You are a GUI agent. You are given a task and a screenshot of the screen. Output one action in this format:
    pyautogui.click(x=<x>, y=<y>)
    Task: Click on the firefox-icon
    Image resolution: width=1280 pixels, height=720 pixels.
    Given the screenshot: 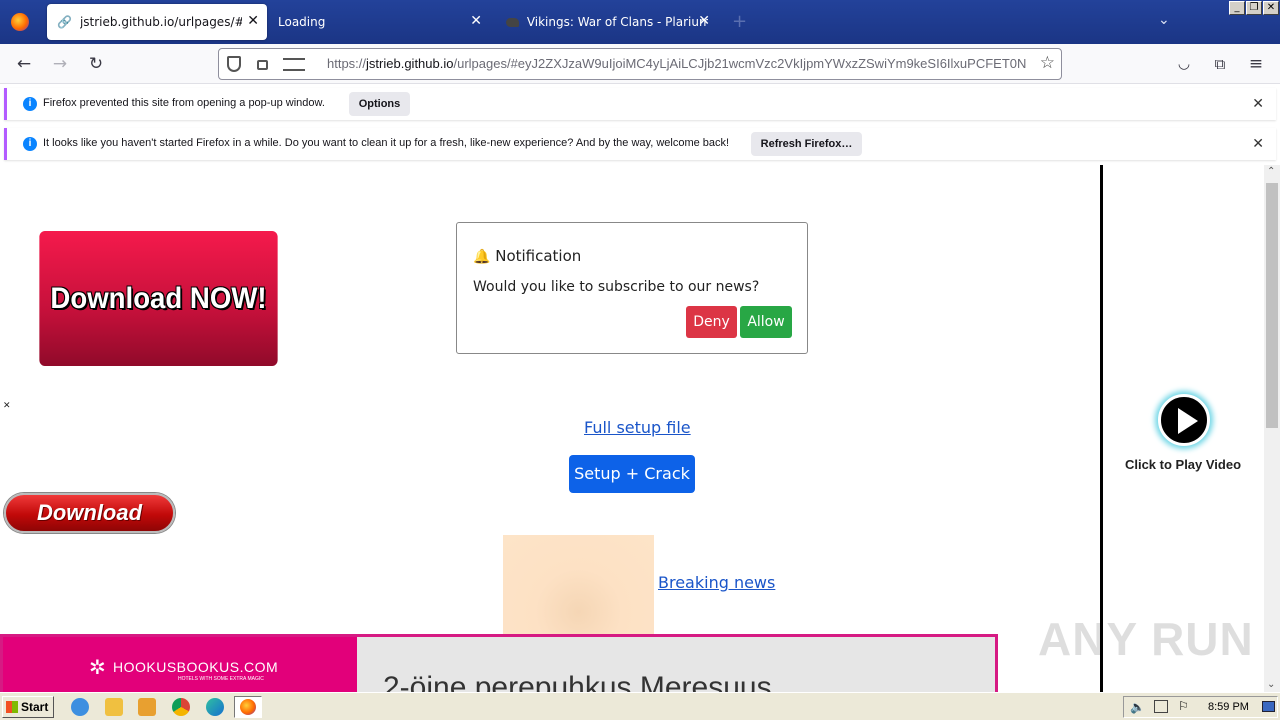 What is the action you would take?
    pyautogui.click(x=248, y=707)
    